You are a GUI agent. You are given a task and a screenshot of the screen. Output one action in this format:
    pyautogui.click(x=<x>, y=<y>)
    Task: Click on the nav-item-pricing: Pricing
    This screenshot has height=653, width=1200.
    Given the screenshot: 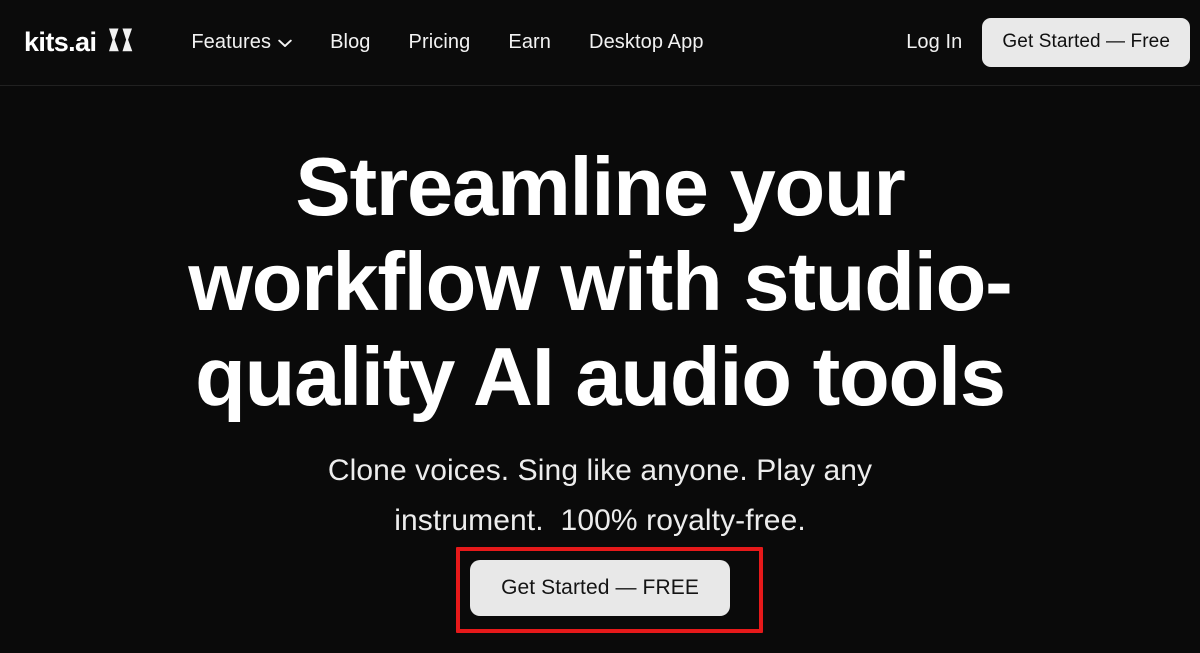 What is the action you would take?
    pyautogui.click(x=440, y=42)
    